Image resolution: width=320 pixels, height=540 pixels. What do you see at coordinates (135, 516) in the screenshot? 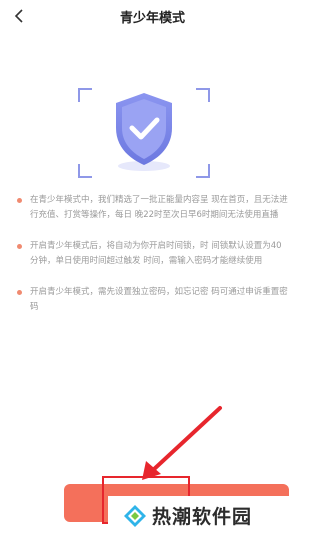
I see `diamond-logo-icon` at bounding box center [135, 516].